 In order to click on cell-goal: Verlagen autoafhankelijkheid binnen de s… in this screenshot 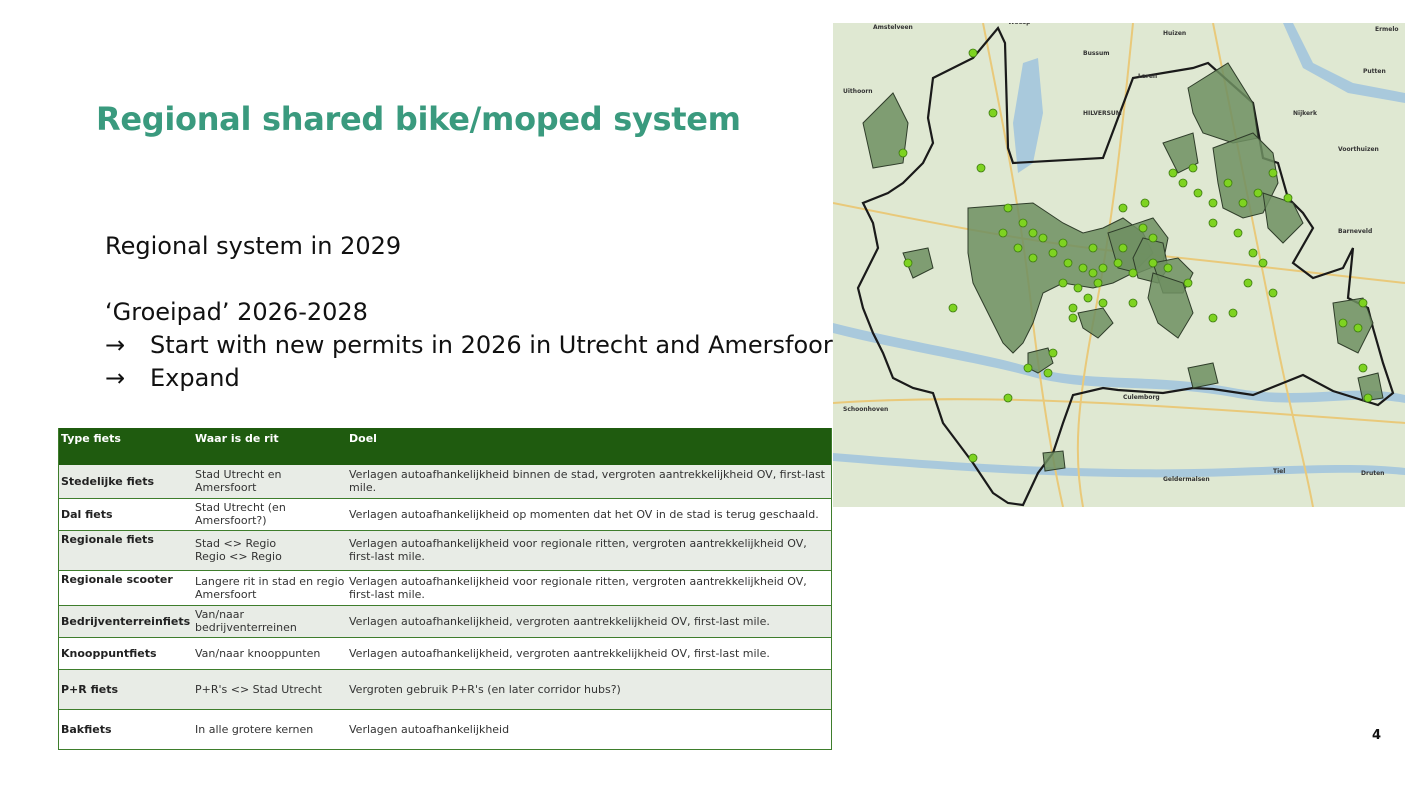, I will do `click(589, 482)`.